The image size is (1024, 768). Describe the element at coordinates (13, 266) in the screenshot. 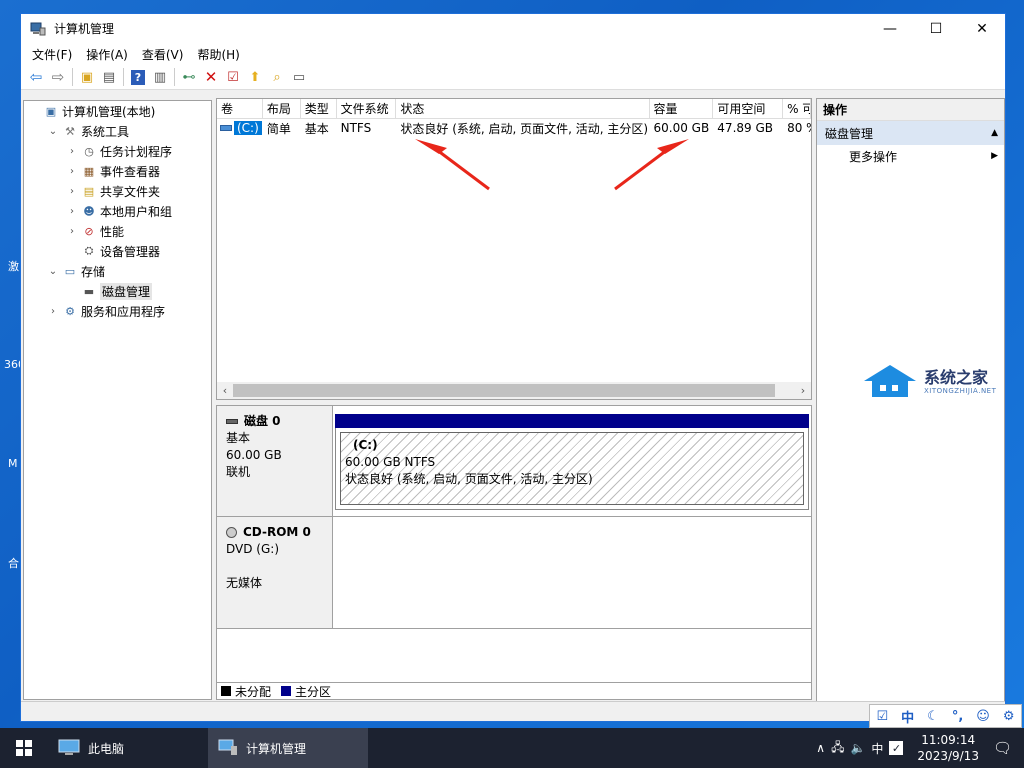

I see `desktop-icon-label: 激` at that location.